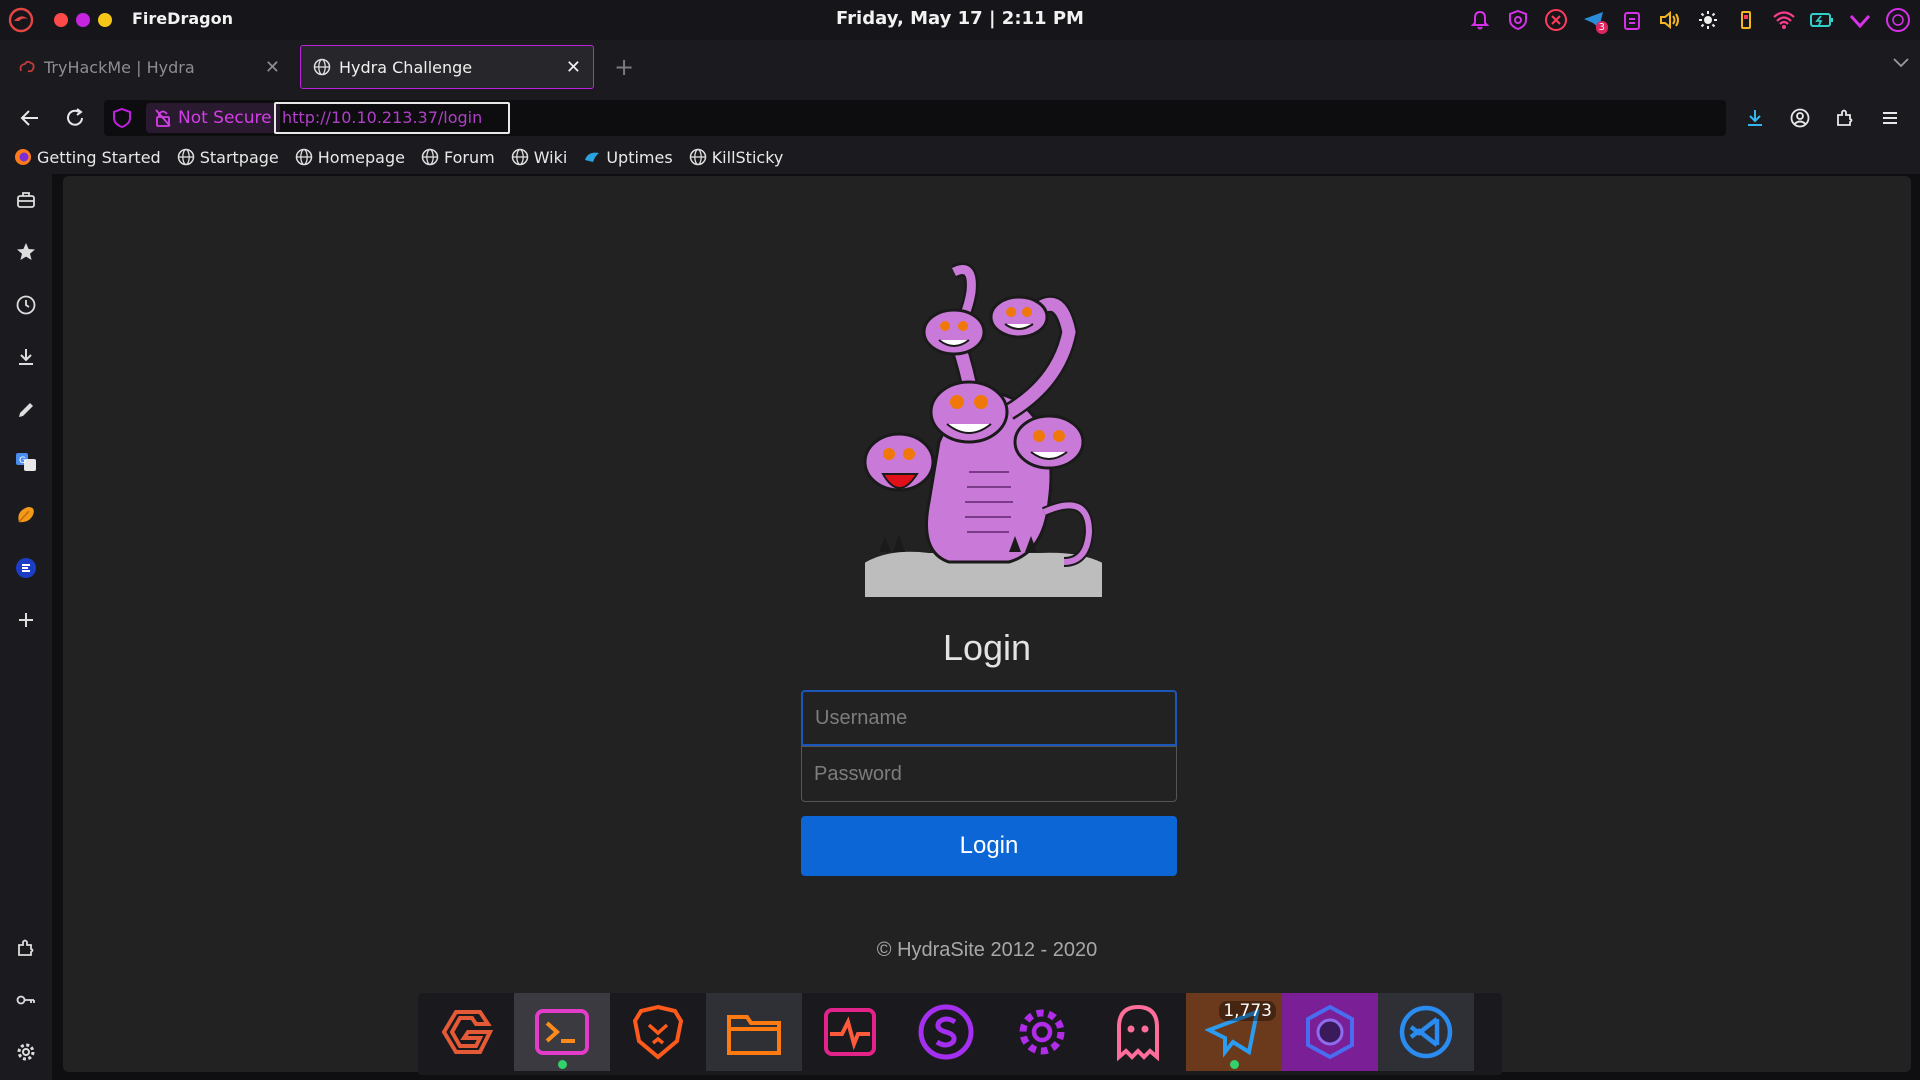  I want to click on dock-settings, so click(1042, 1032).